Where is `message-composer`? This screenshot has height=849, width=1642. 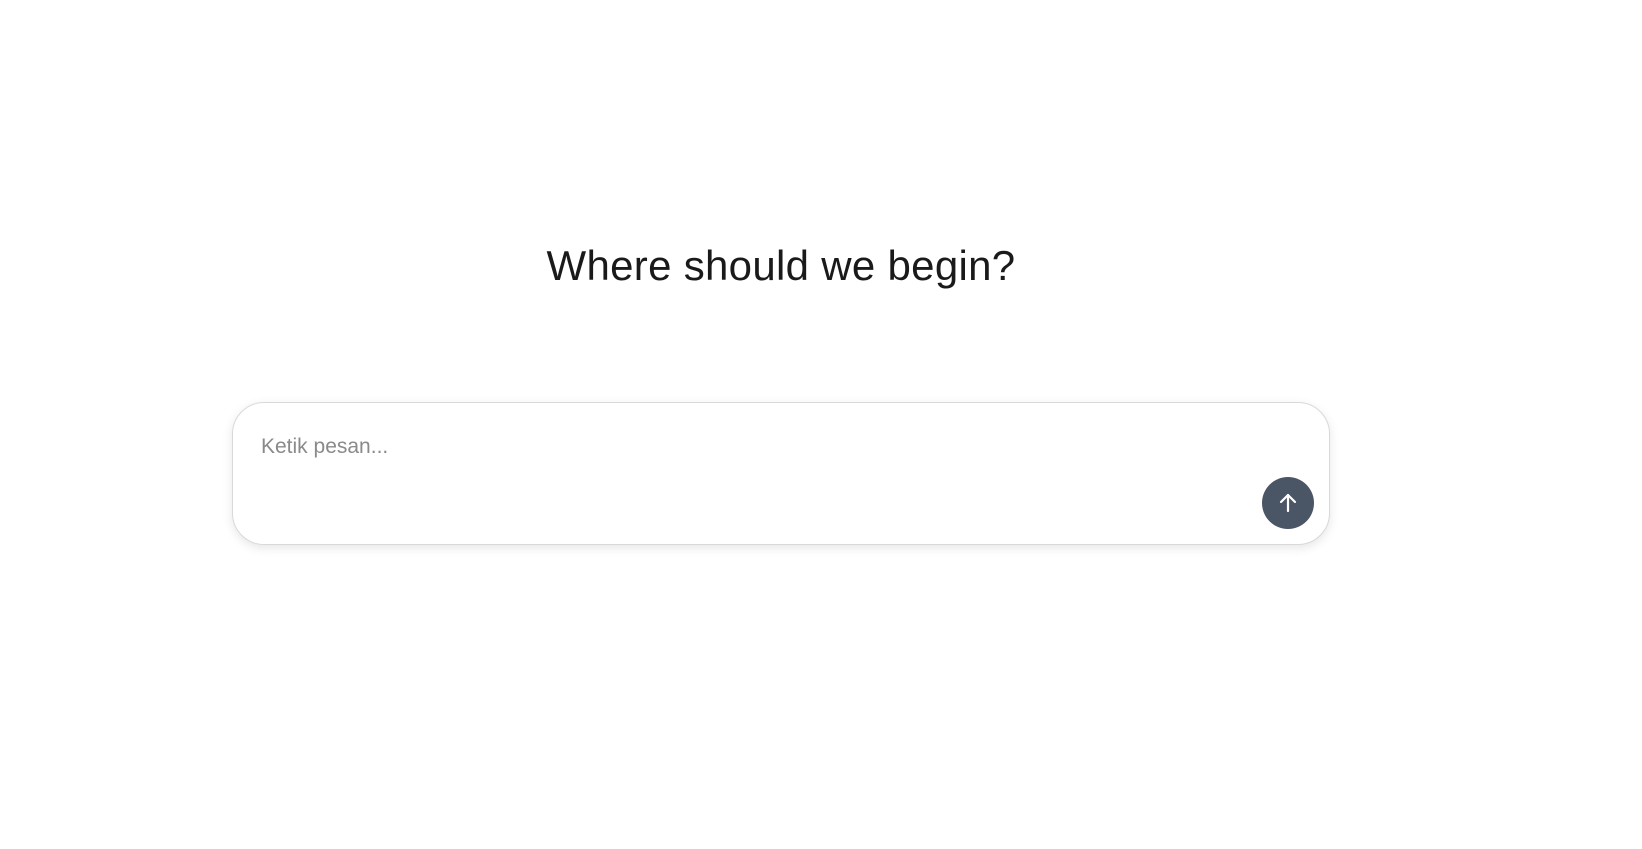
message-composer is located at coordinates (781, 473).